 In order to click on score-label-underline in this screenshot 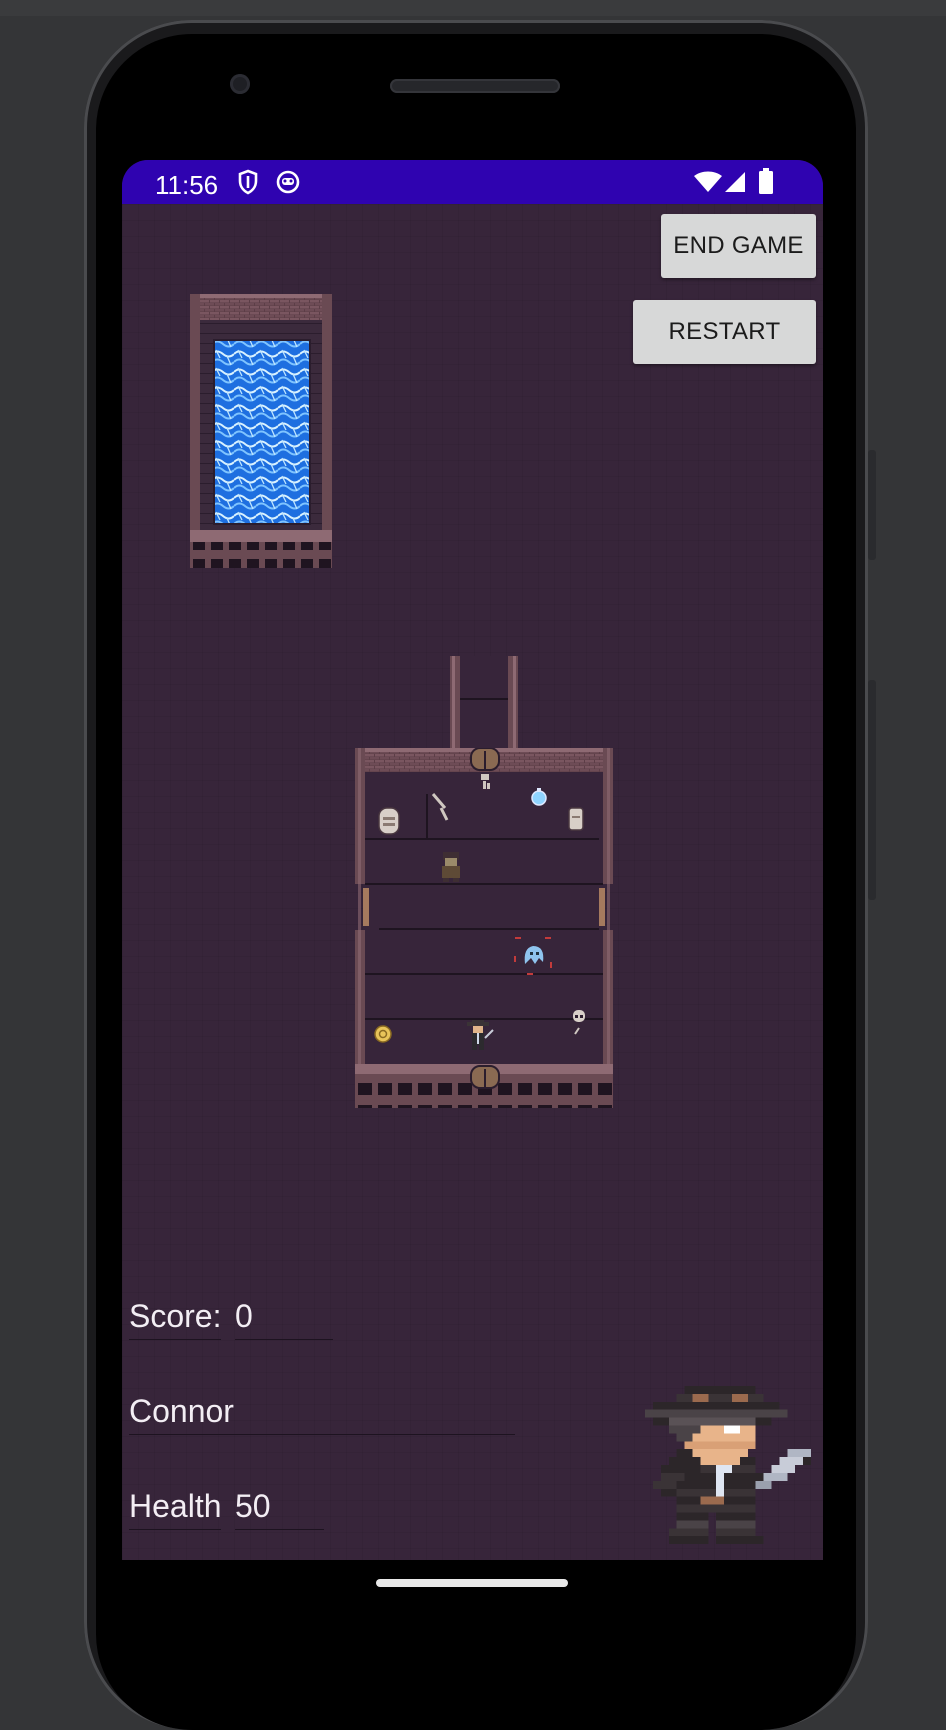, I will do `click(175, 1339)`.